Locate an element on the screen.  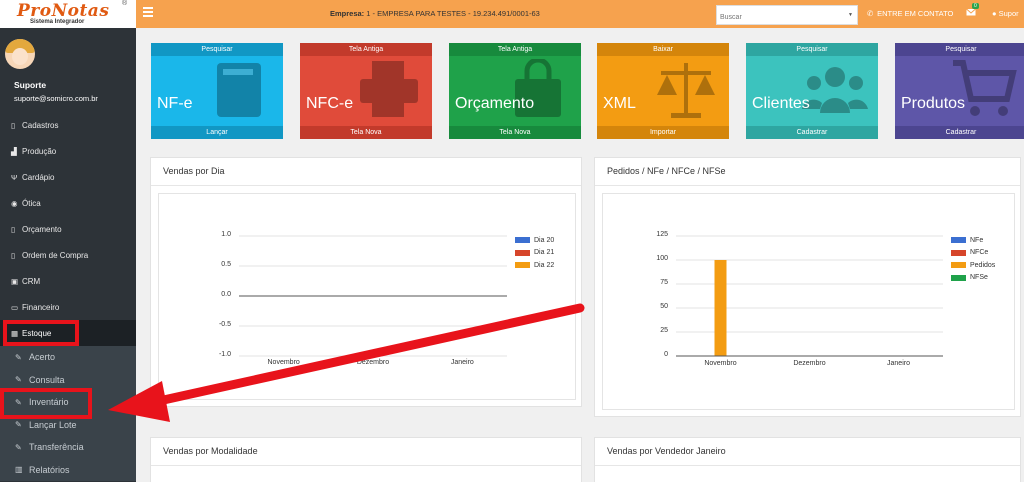
legend-item: NFCe is located at coordinates (969, 253).